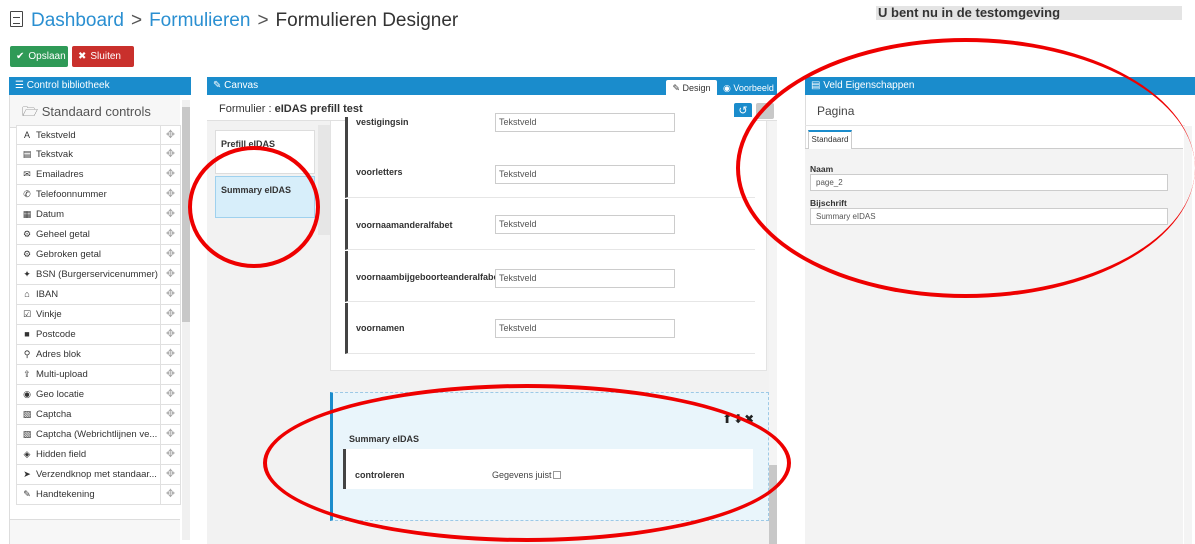  What do you see at coordinates (16, 19) in the screenshot?
I see `document-icon` at bounding box center [16, 19].